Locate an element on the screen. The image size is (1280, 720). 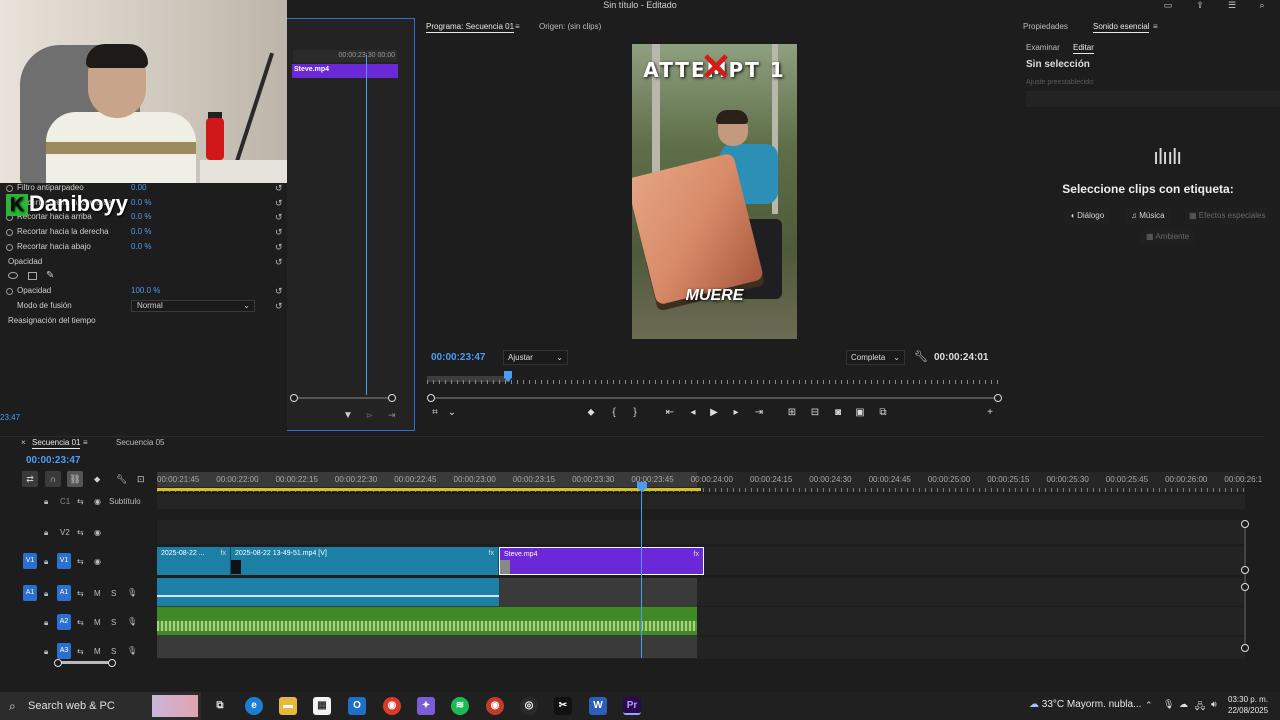
capcut-icon: ✂ is located at coordinates (563, 706).